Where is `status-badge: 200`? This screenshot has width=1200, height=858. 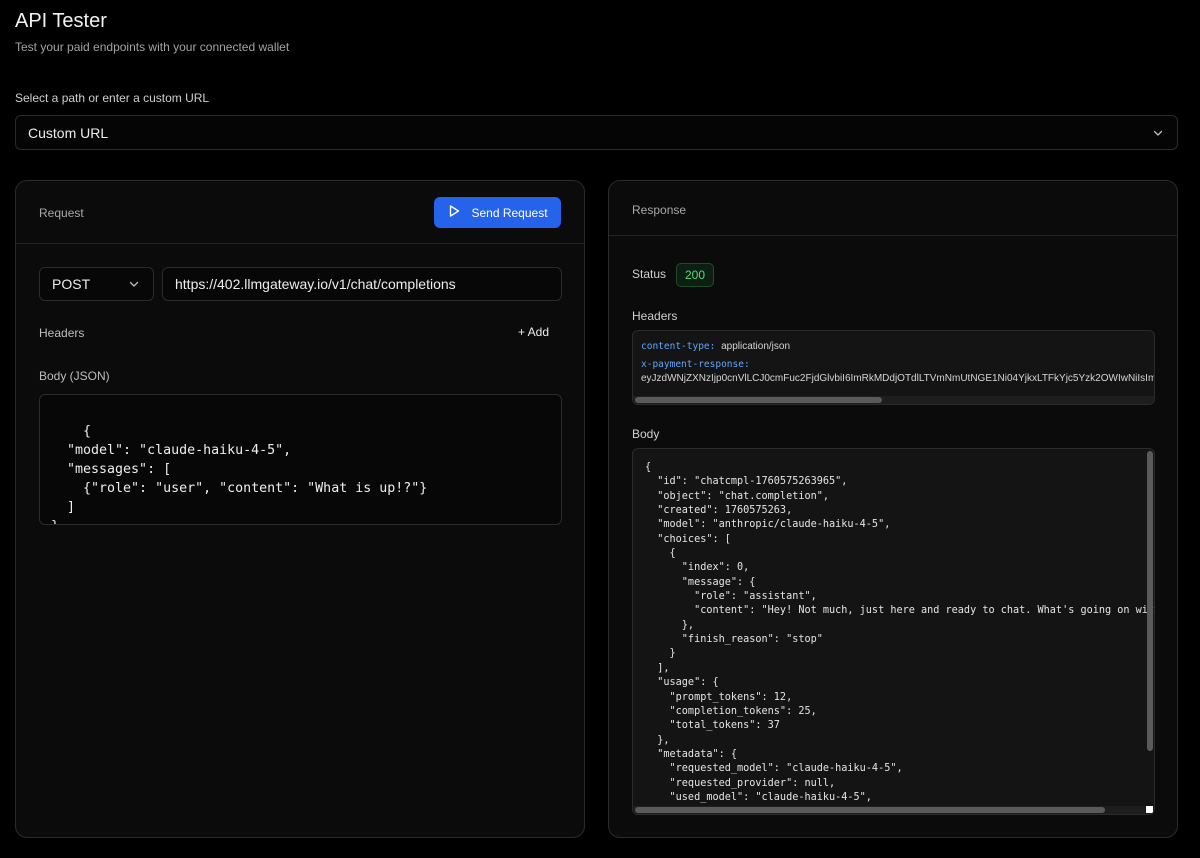 status-badge: 200 is located at coordinates (695, 275).